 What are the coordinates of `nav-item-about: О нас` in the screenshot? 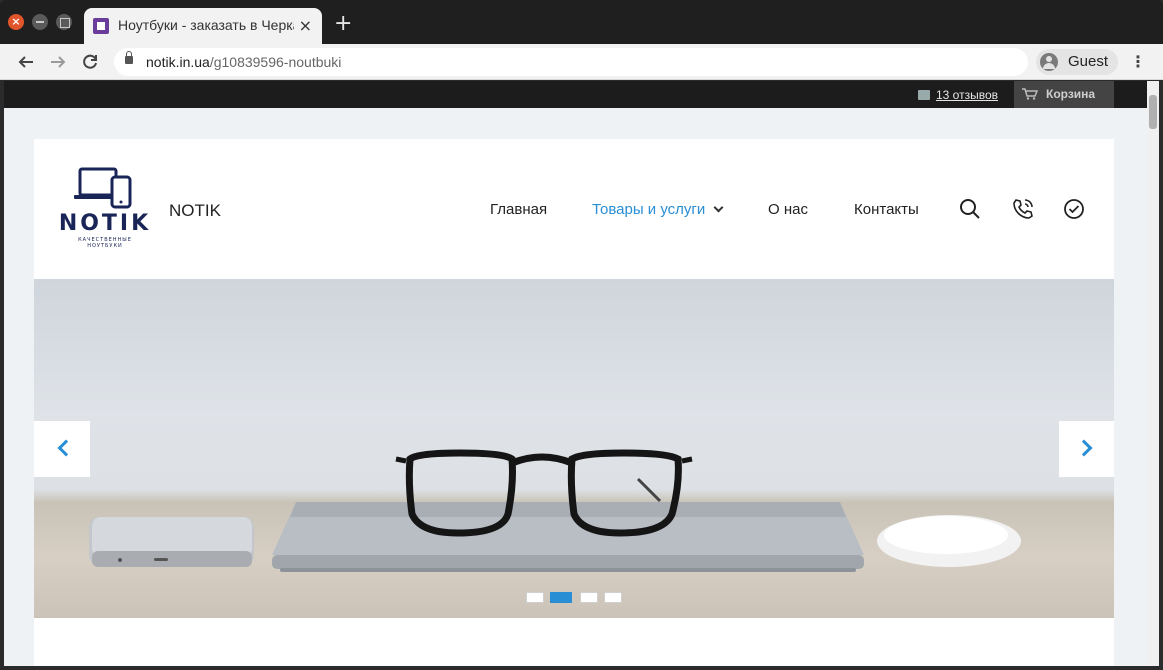 It's located at (788, 209).